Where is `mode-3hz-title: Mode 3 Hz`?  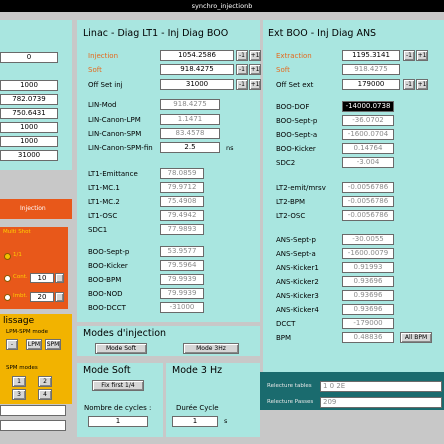 mode-3hz-title: Mode 3 Hz is located at coordinates (197, 370).